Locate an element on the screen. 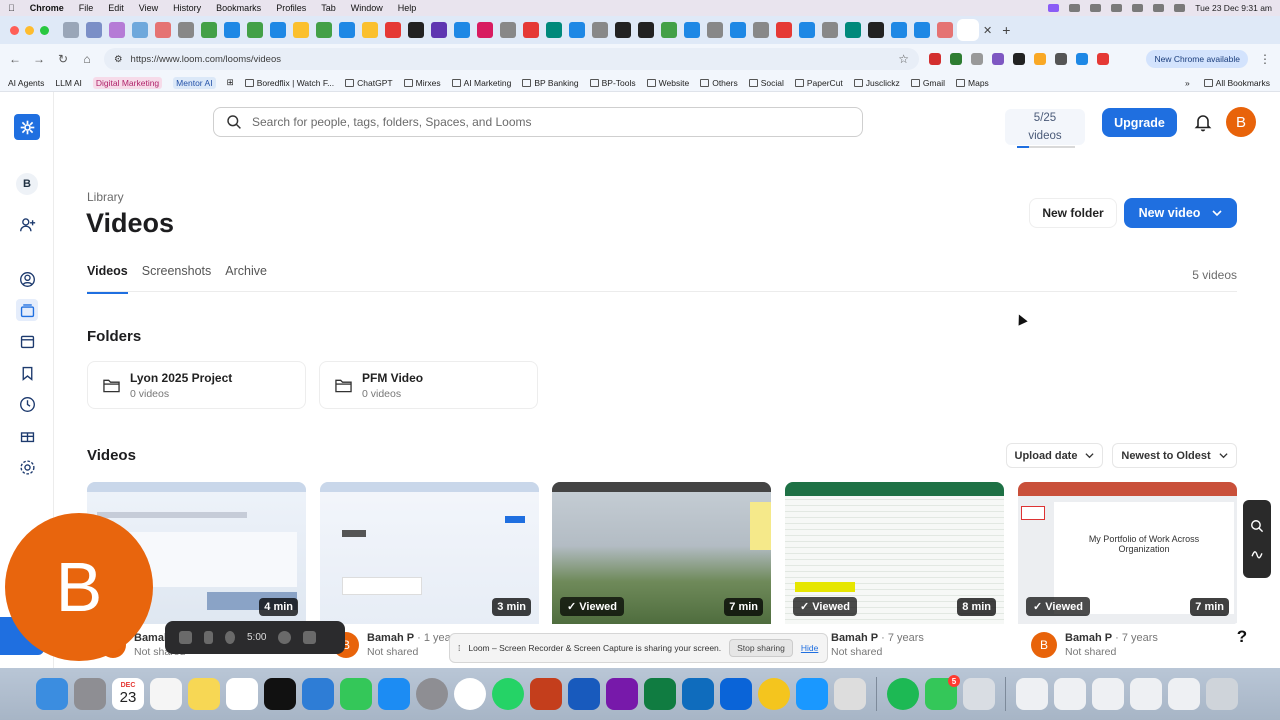 The width and height of the screenshot is (1280, 720). bookmark-item: LLM AI is located at coordinates (68, 83).